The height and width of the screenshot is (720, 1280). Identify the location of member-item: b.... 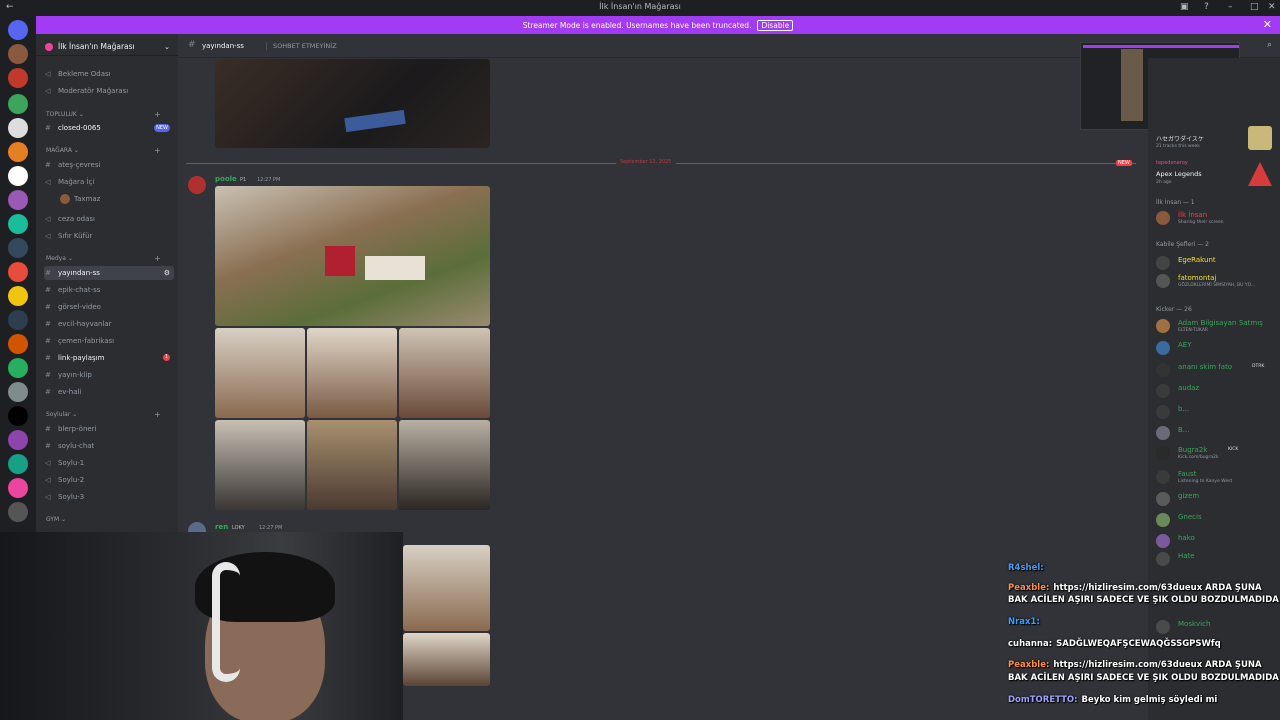
(1218, 412).